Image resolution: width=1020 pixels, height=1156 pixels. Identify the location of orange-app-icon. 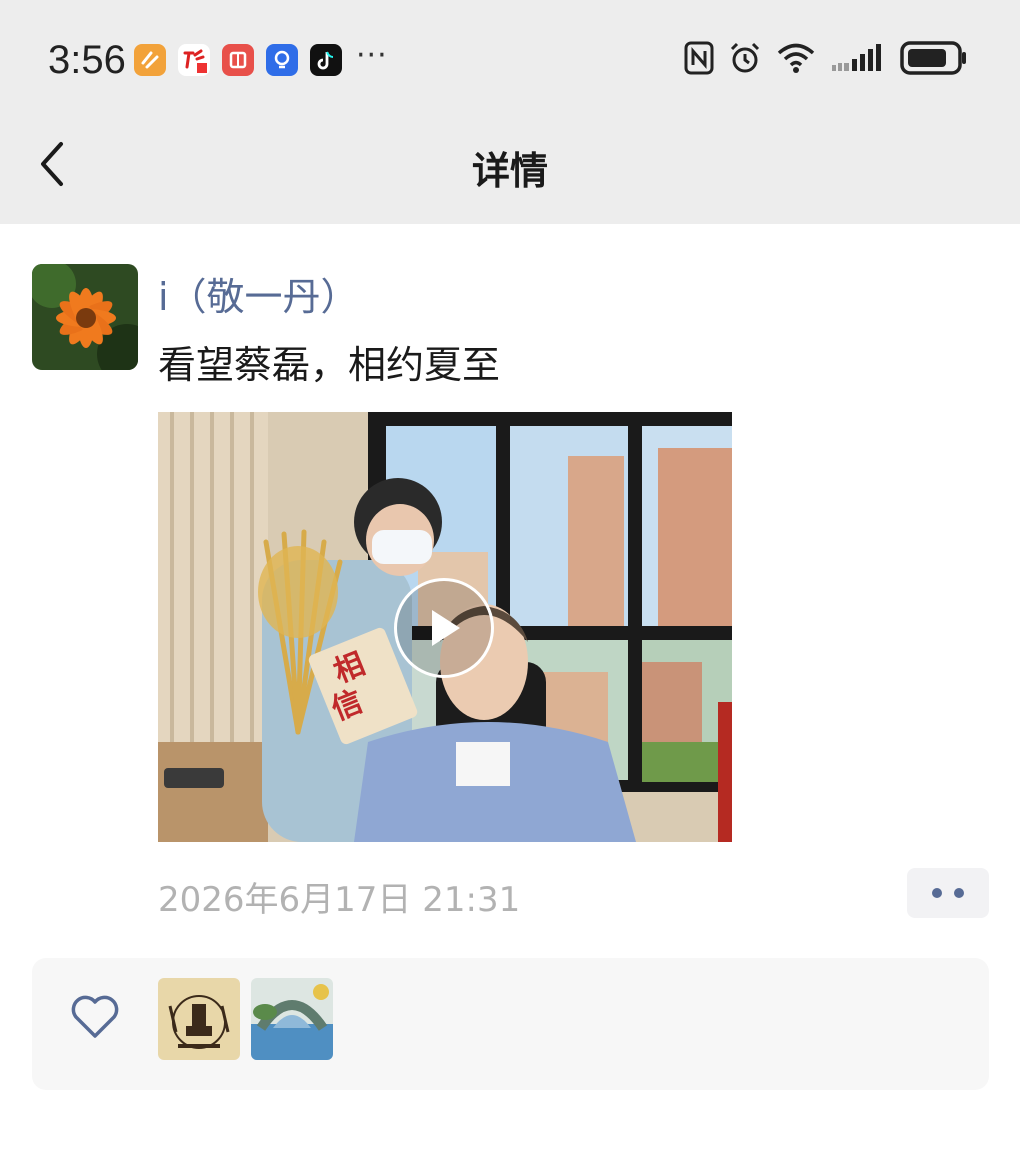
(150, 60).